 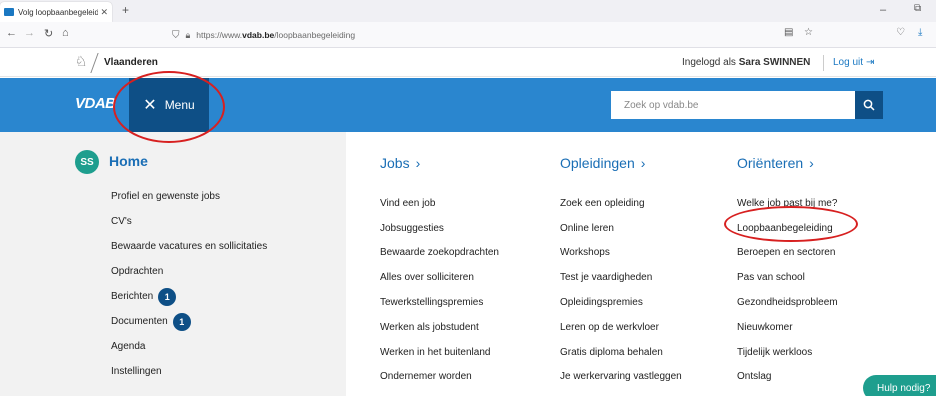 What do you see at coordinates (29, 33) in the screenshot?
I see `forward-arrow-icon: →` at bounding box center [29, 33].